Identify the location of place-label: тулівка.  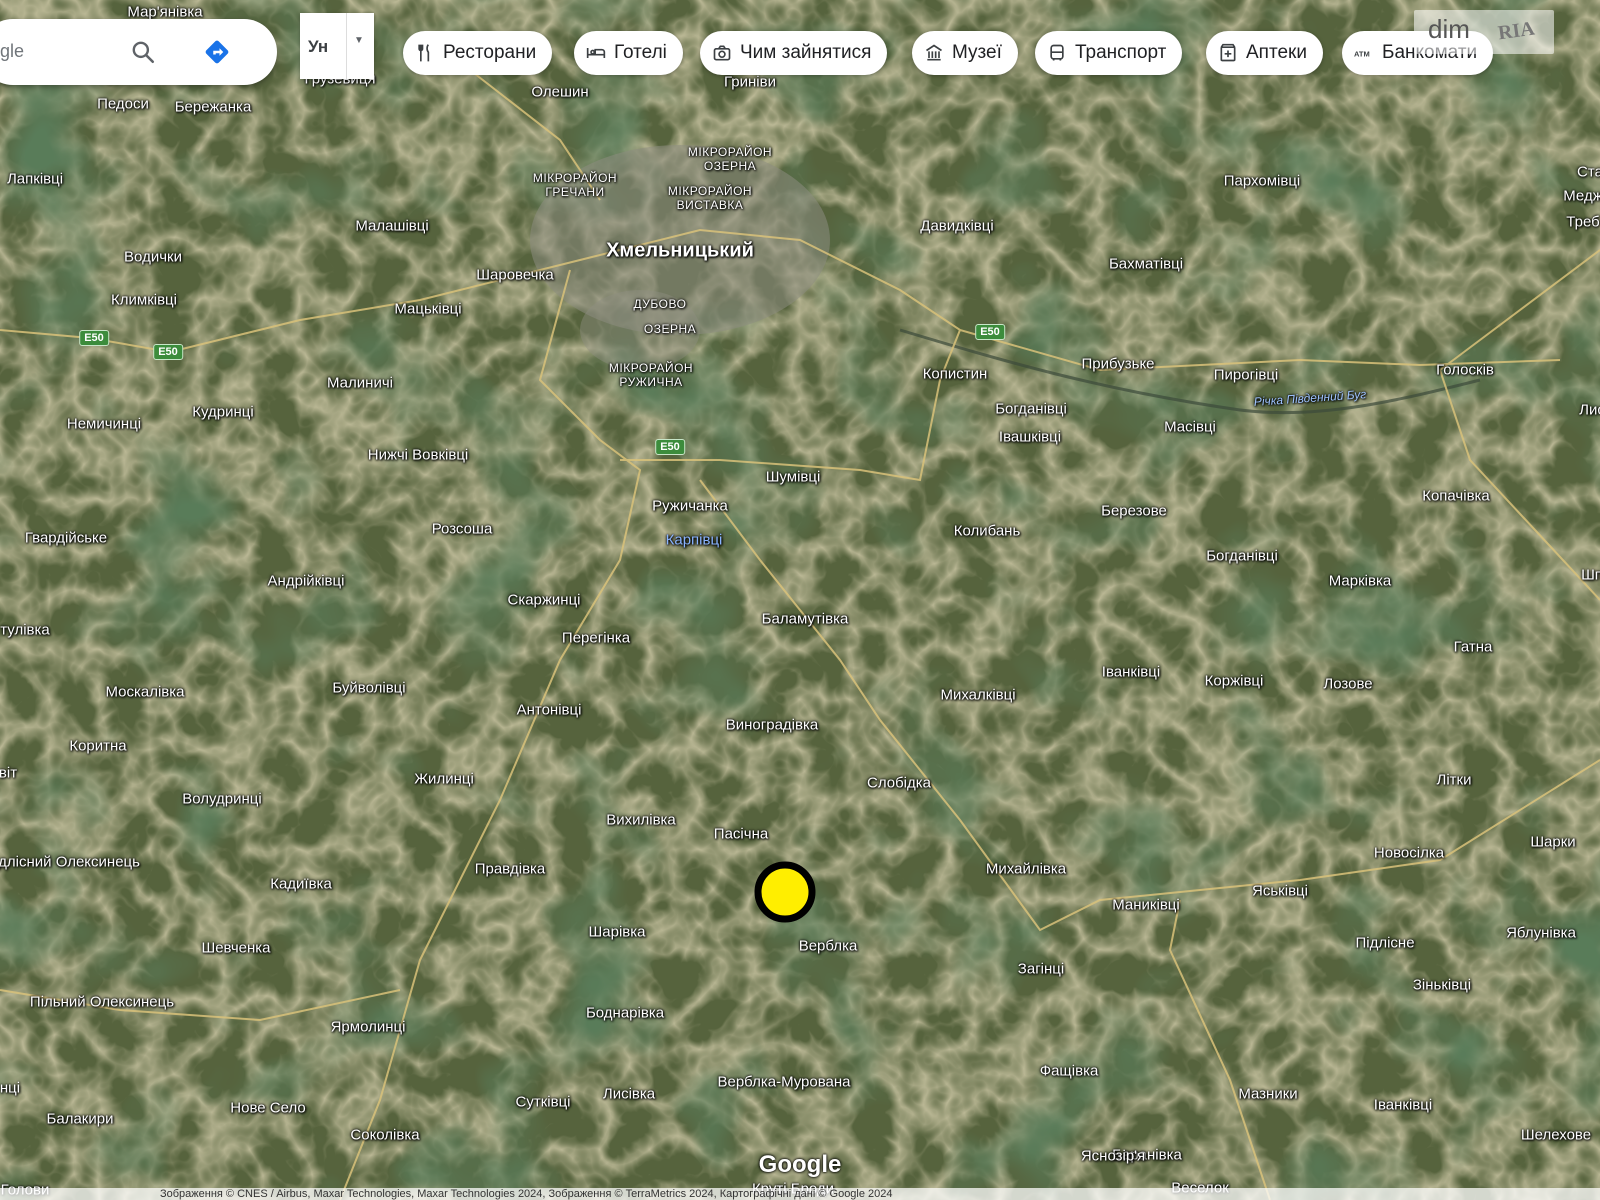
(25, 630).